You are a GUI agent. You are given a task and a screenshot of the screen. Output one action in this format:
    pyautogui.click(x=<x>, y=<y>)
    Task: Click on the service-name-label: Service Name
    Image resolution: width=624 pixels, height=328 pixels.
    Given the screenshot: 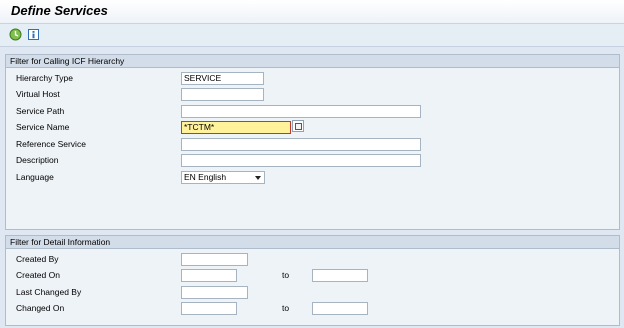 What is the action you would take?
    pyautogui.click(x=43, y=127)
    